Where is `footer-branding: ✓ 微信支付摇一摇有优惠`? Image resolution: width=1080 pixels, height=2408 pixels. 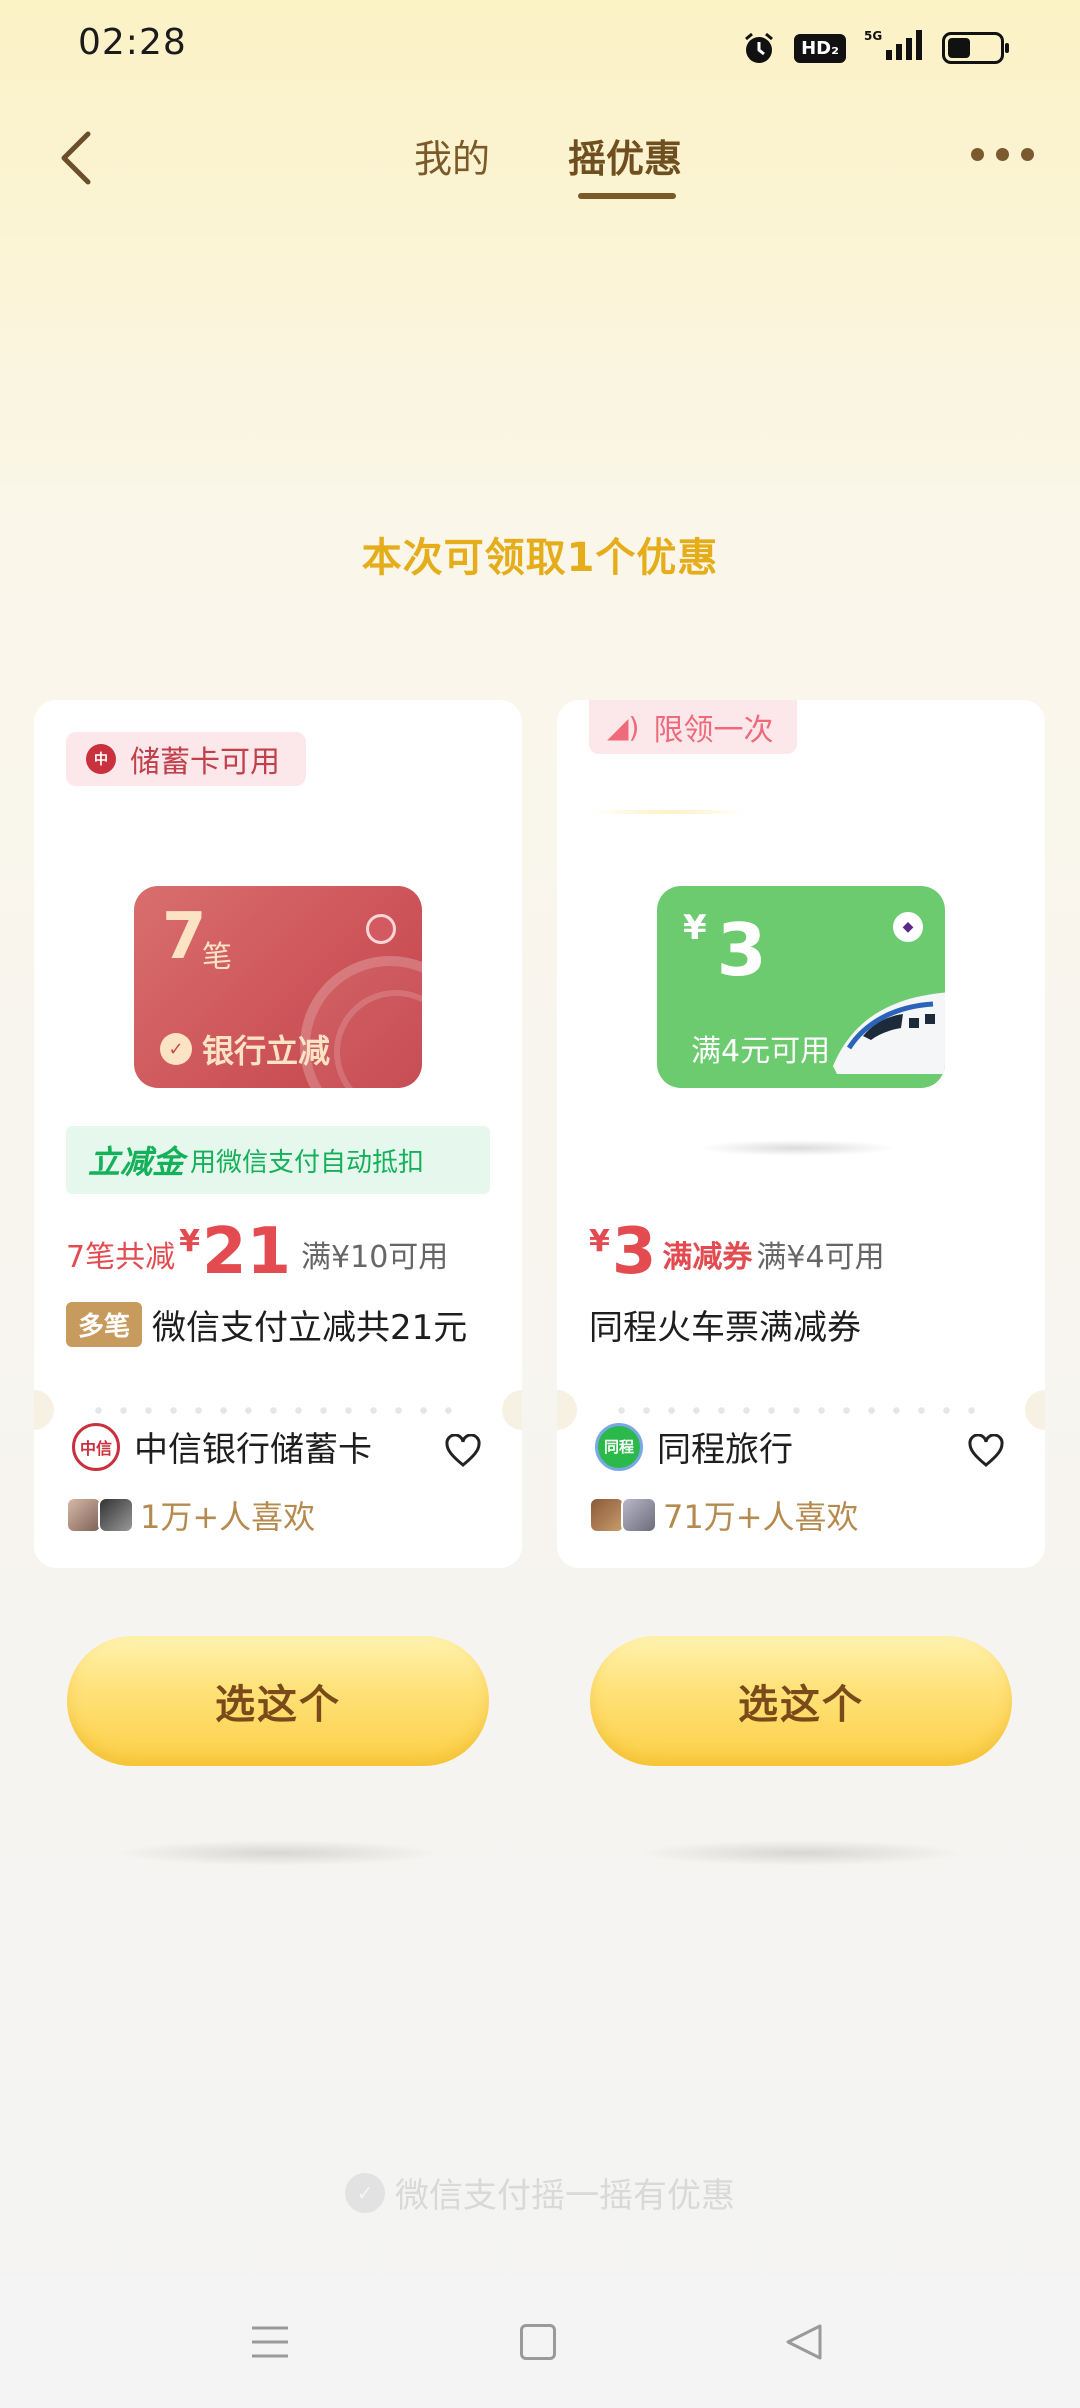 footer-branding: ✓ 微信支付摇一摇有优惠 is located at coordinates (540, 2192).